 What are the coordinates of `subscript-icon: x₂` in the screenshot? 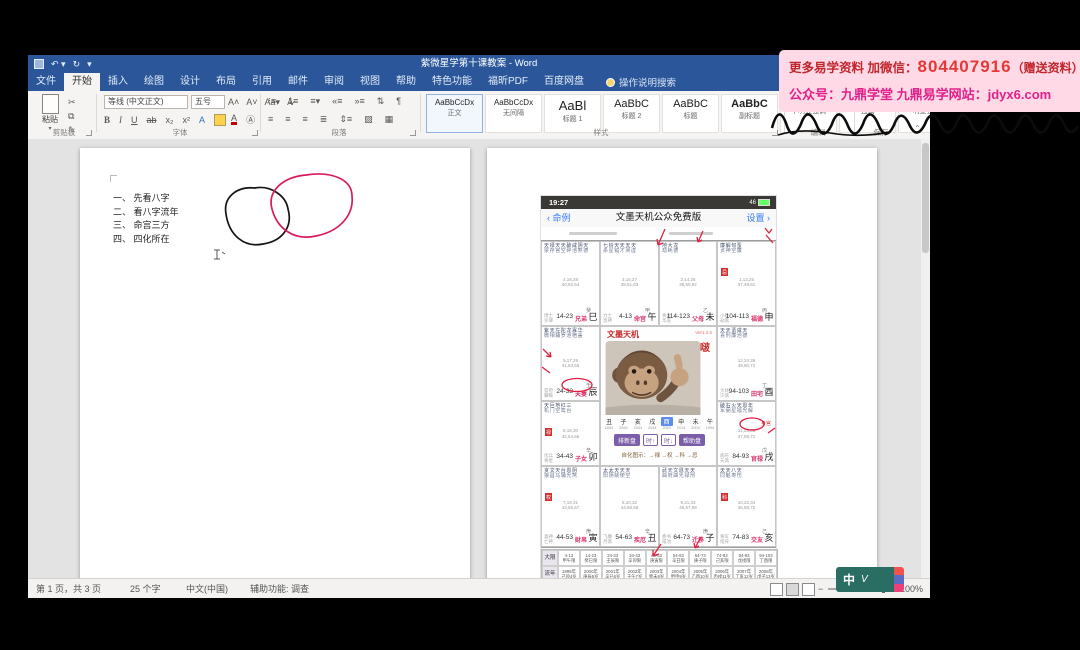 It's located at (170, 120).